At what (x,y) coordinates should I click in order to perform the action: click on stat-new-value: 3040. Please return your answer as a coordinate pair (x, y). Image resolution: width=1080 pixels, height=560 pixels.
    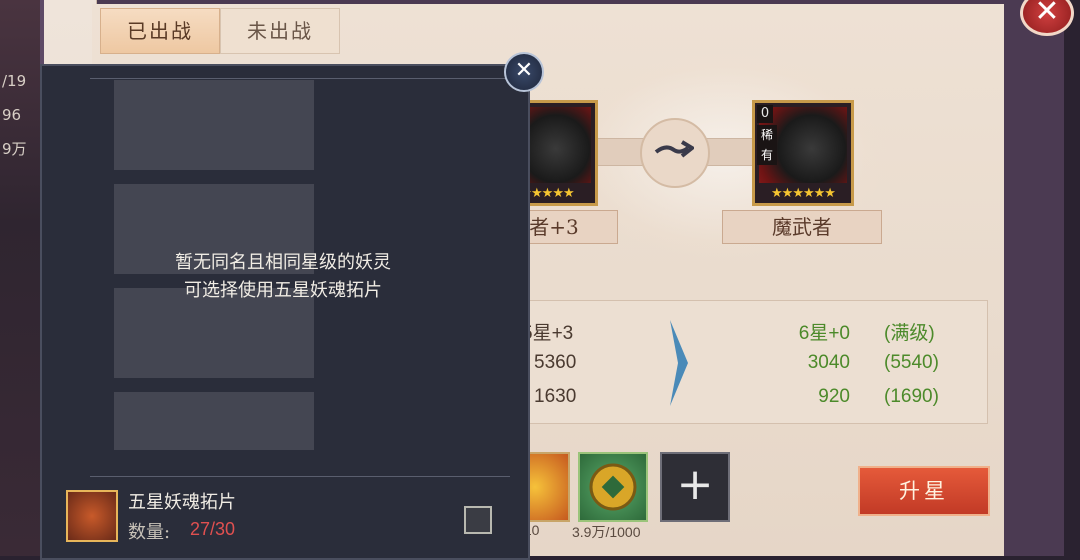
    Looking at the image, I should click on (828, 362).